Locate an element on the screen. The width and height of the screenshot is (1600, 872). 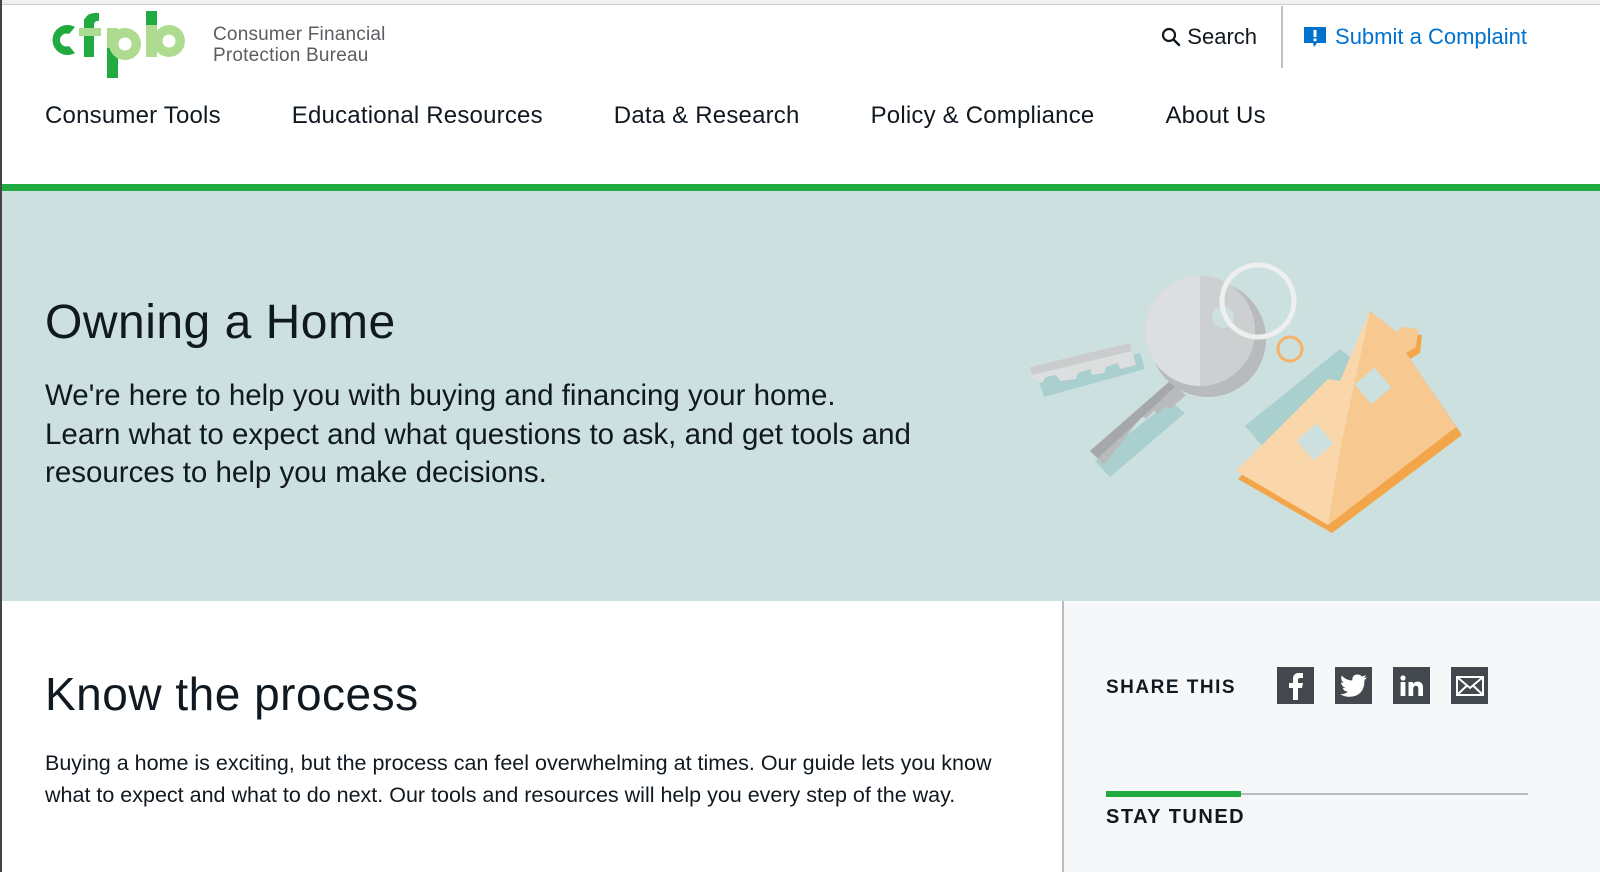
section-heading: Know the process is located at coordinates (232, 694).